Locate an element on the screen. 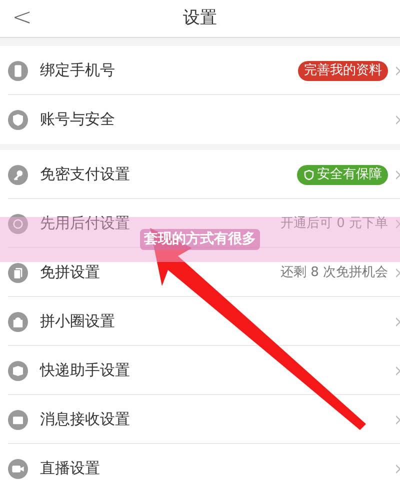 This screenshot has height=480, width=400. page-title: 设置 is located at coordinates (200, 18).